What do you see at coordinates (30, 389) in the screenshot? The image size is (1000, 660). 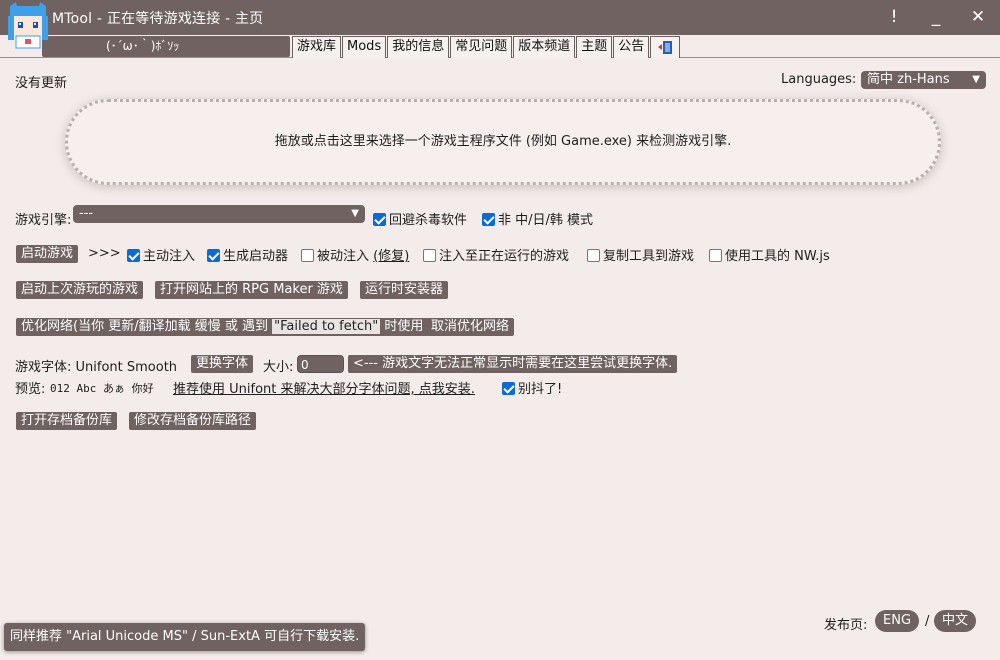 I see `preview-label: 预览:` at bounding box center [30, 389].